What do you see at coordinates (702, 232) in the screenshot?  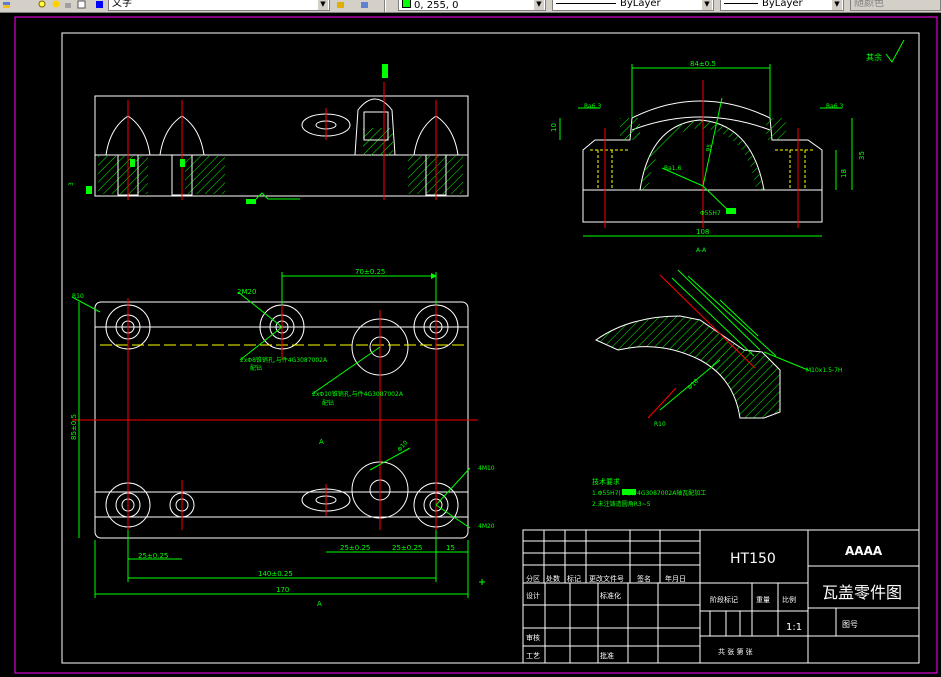 I see `dim-108: 108` at bounding box center [702, 232].